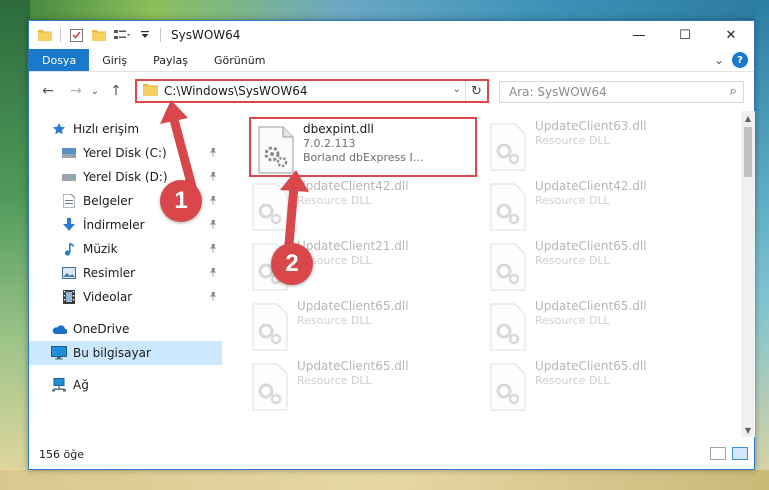  What do you see at coordinates (621, 92) in the screenshot?
I see `search-box: Ara: SysWOW64 ⌕` at bounding box center [621, 92].